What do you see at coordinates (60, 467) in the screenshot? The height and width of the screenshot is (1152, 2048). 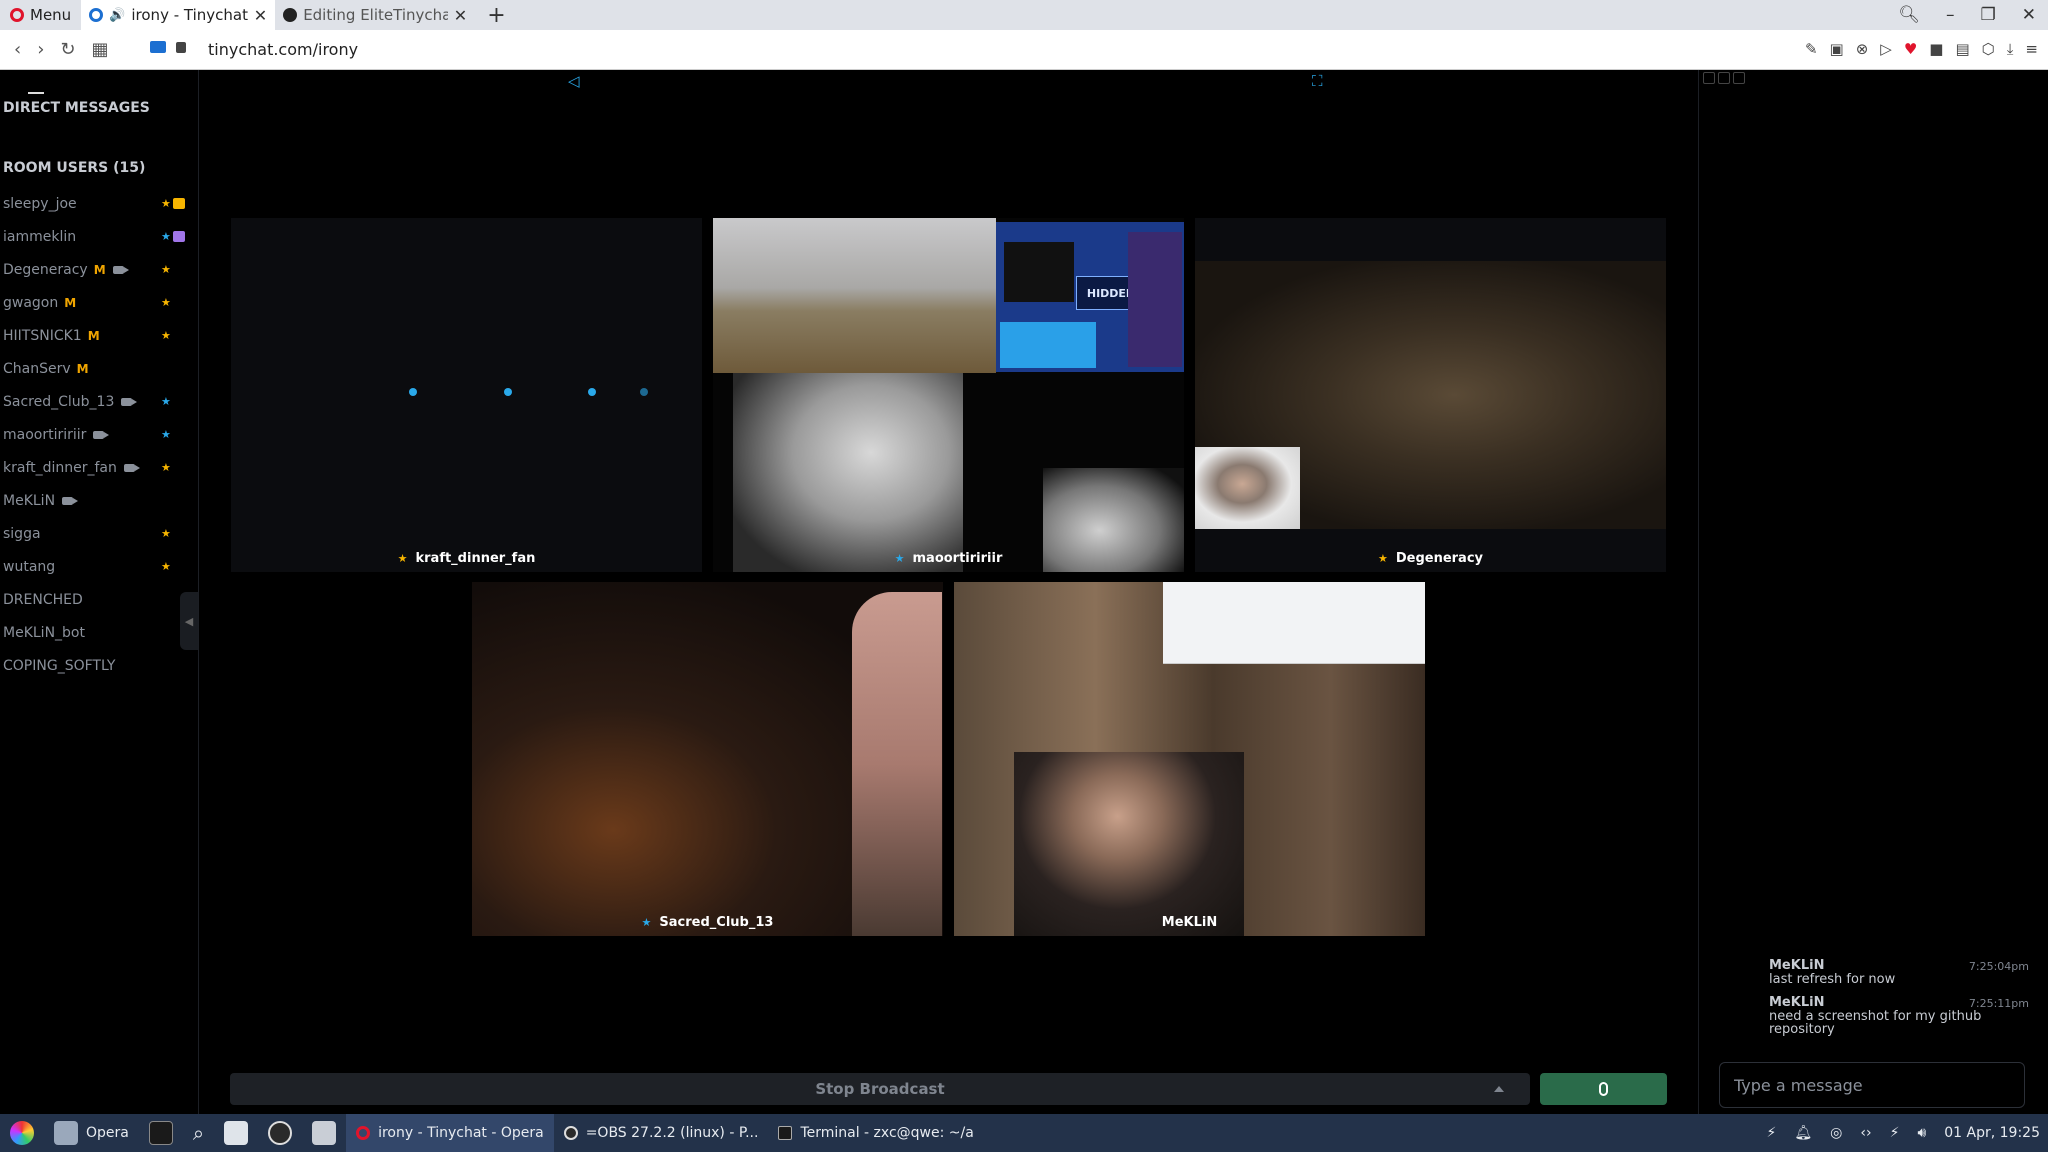 I see `room-user-name: kraft_dinner_fan` at bounding box center [60, 467].